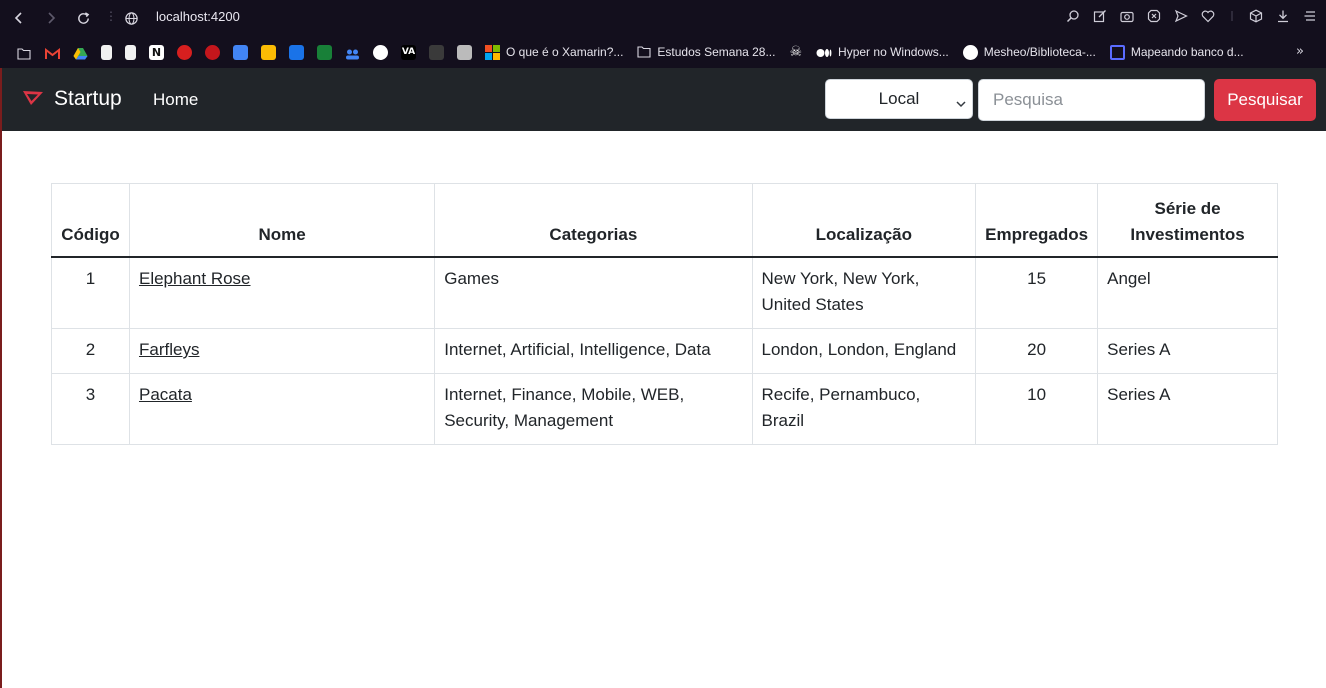  Describe the element at coordinates (212, 52) in the screenshot. I see `ublock-icon` at that location.